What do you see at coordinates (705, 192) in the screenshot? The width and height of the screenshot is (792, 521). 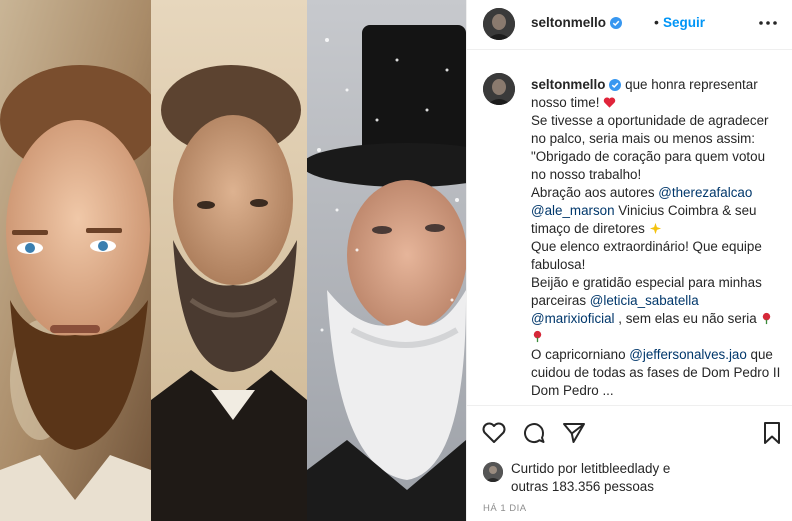 I see `mention-link: @therezafalcao` at bounding box center [705, 192].